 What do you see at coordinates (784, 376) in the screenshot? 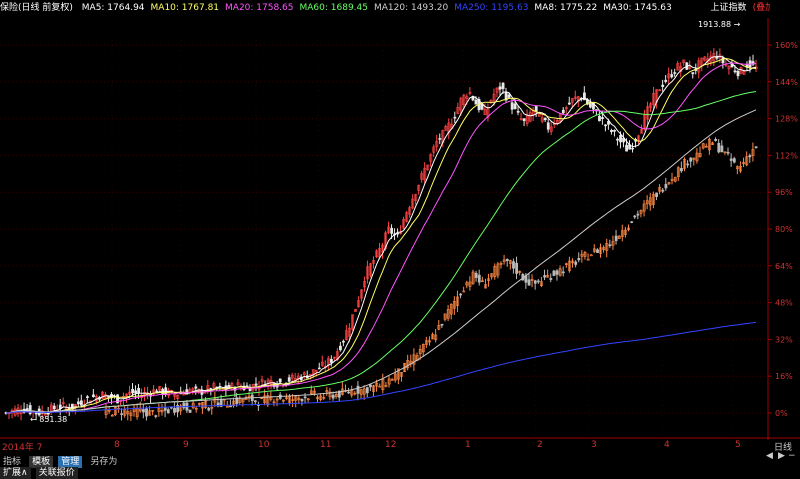
I see `y-tick-label: 16%` at bounding box center [784, 376].